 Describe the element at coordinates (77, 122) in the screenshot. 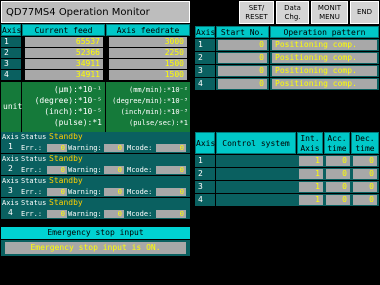

I see `unit-pulse: (pulse):*1` at that location.